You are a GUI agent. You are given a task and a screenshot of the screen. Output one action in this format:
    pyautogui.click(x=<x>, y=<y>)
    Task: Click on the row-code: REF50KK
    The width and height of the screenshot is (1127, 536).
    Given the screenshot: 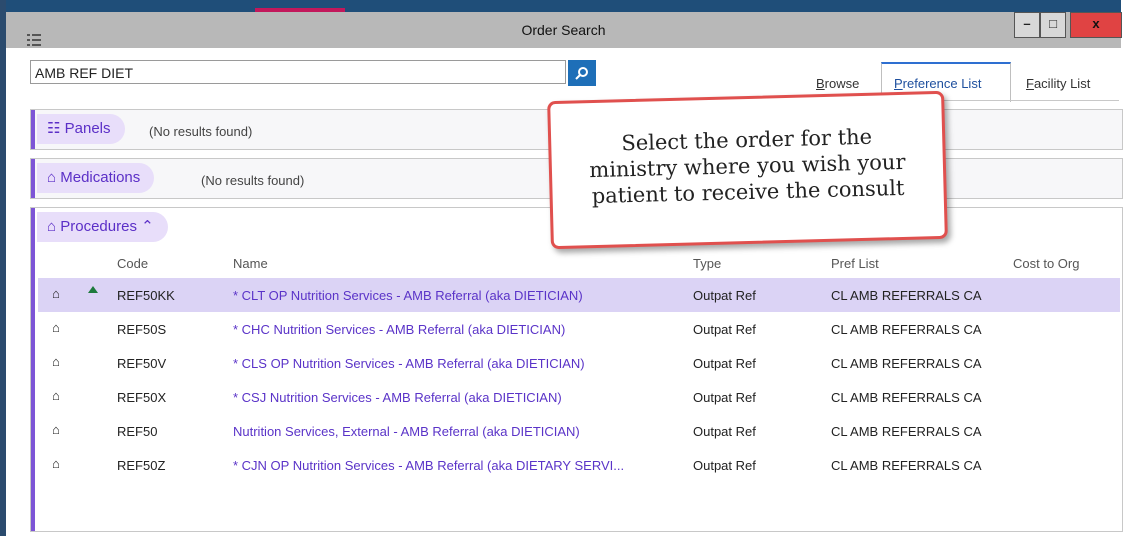 What is the action you would take?
    pyautogui.click(x=146, y=295)
    